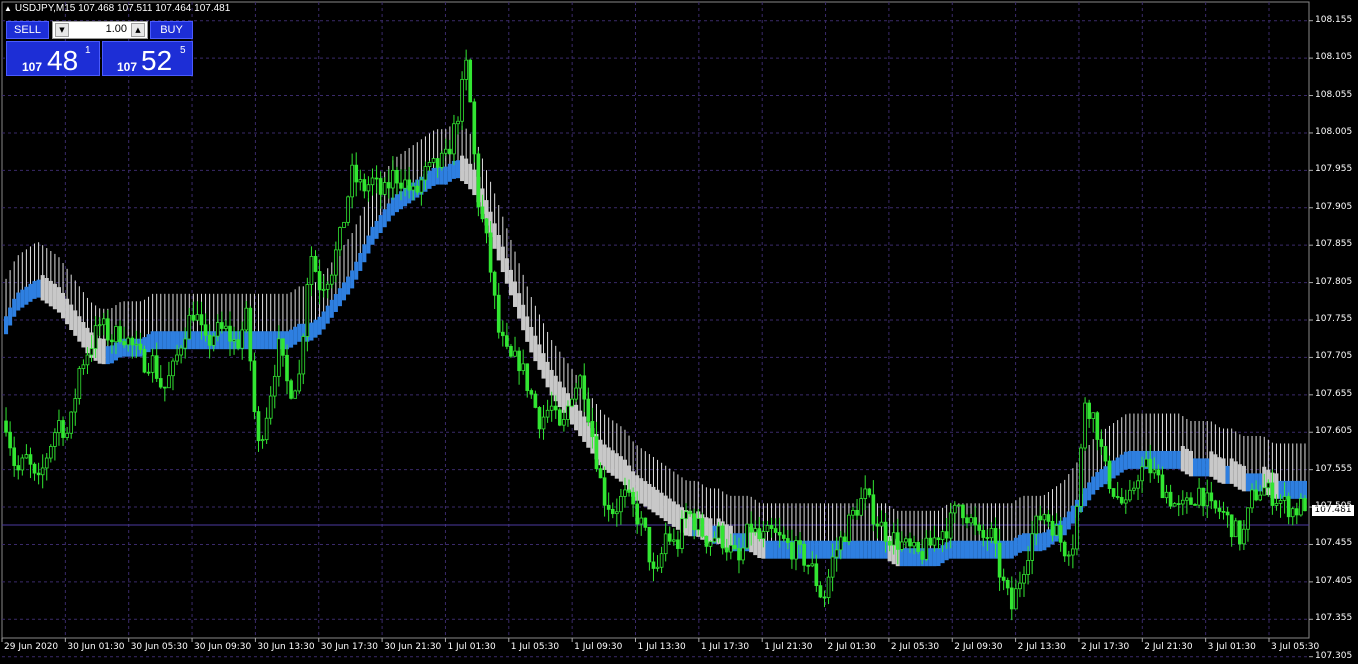 The image size is (1358, 664). What do you see at coordinates (127, 67) in the screenshot?
I see `ask-price-prefix: 107` at bounding box center [127, 67].